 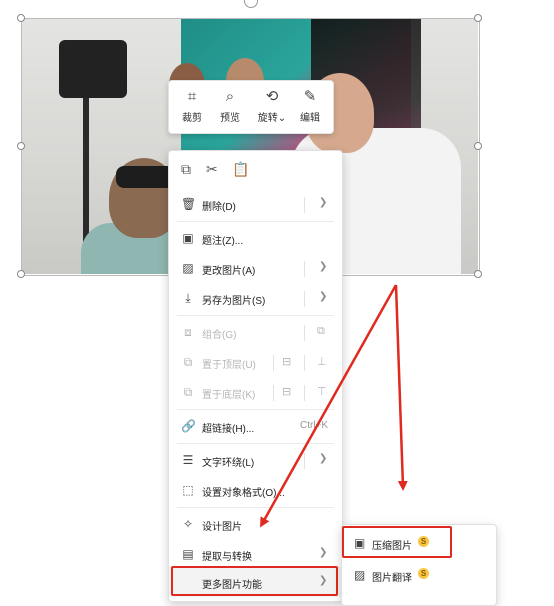 What do you see at coordinates (192, 118) in the screenshot?
I see `crop-label: 裁剪` at bounding box center [192, 118].